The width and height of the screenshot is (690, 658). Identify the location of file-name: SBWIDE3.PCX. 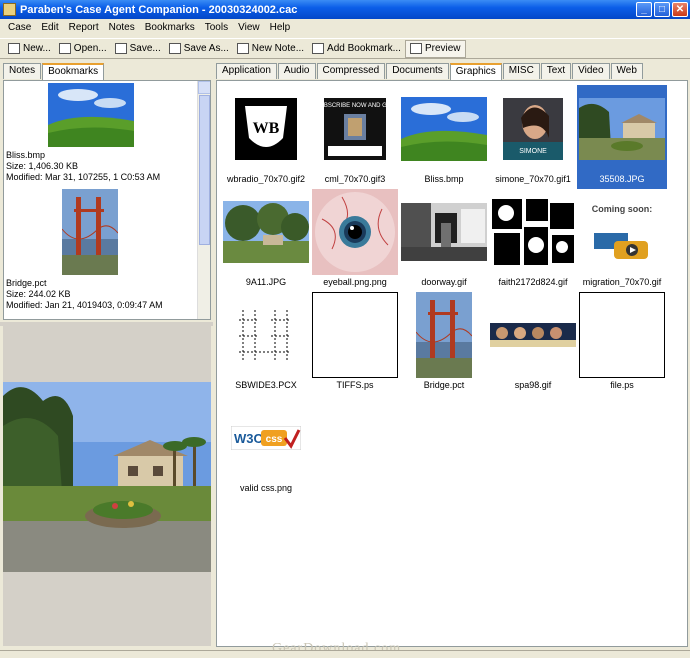
(266, 385).